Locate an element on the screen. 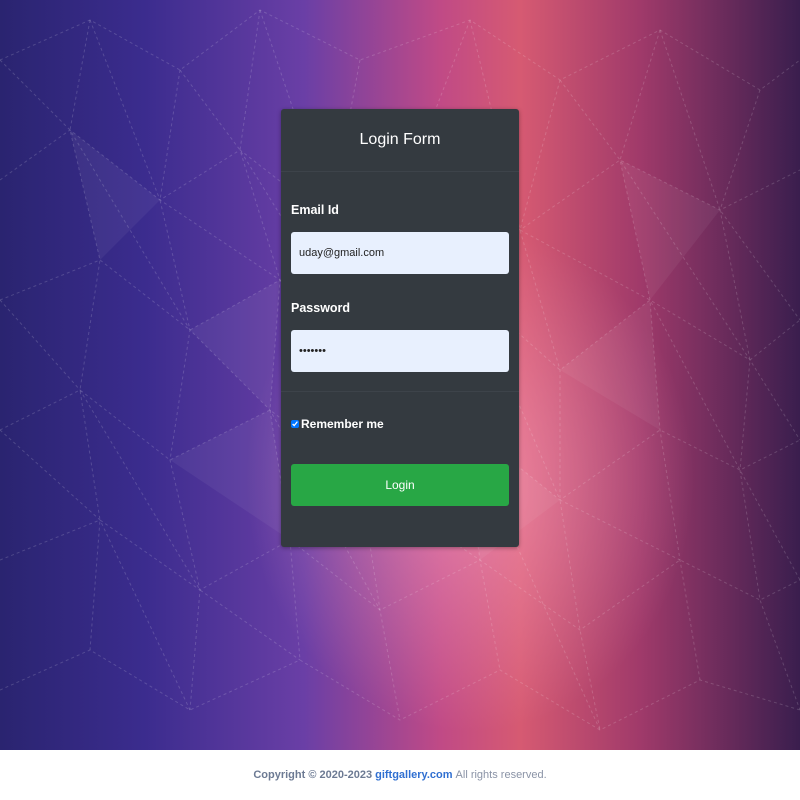 This screenshot has width=800, height=800. remember-me-label: Remember me is located at coordinates (342, 424).